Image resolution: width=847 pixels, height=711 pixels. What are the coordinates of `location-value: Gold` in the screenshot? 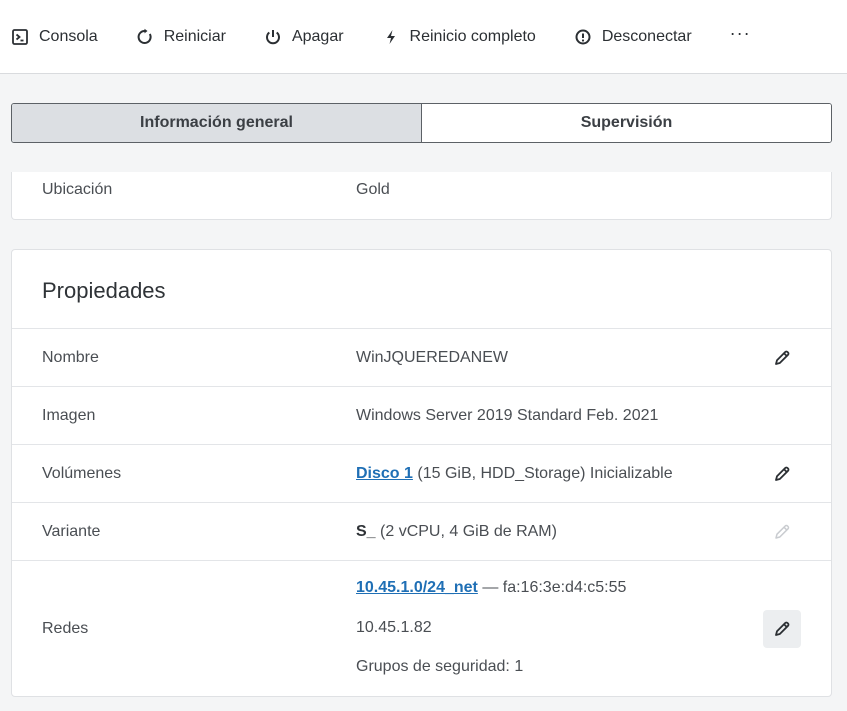 It's located at (373, 189).